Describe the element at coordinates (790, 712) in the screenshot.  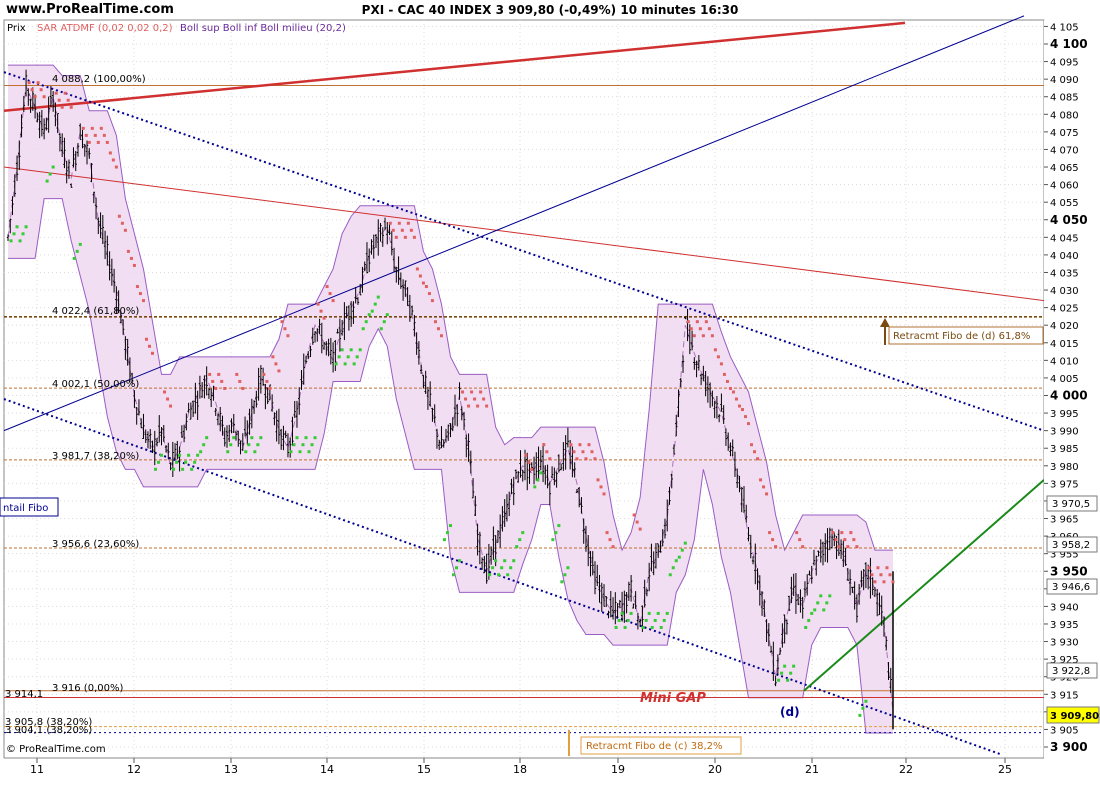
I see `wave-d-label: (d)` at that location.